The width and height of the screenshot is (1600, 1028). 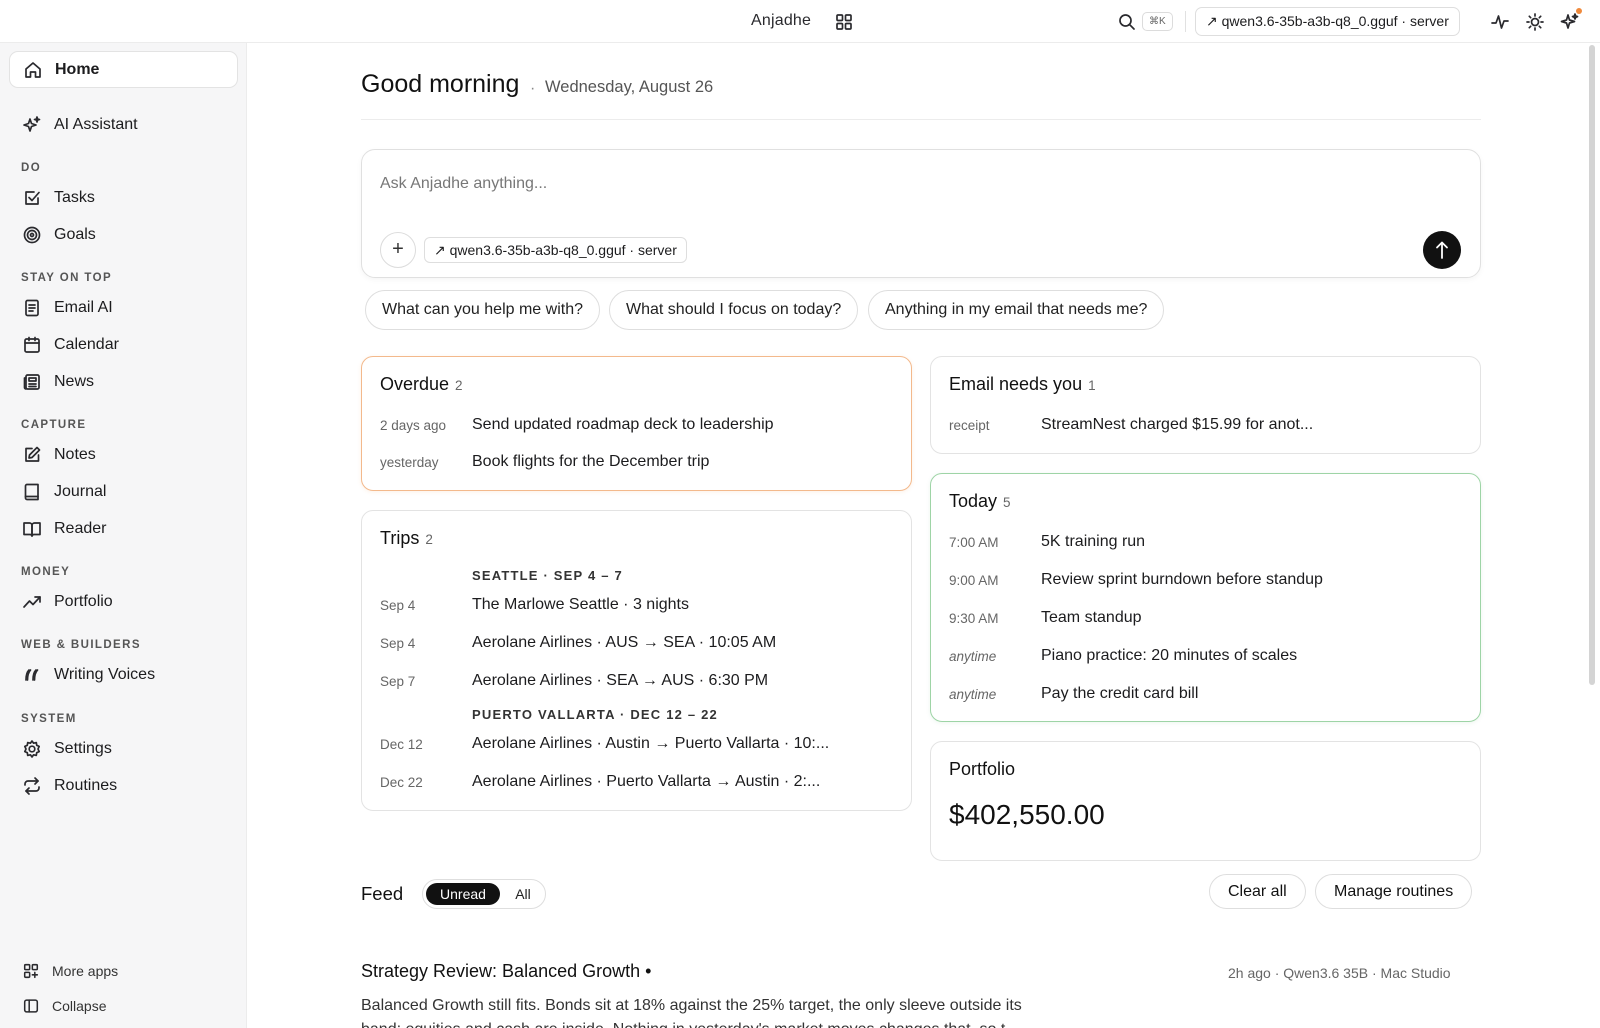 What do you see at coordinates (32, 345) in the screenshot?
I see `calendar-icon` at bounding box center [32, 345].